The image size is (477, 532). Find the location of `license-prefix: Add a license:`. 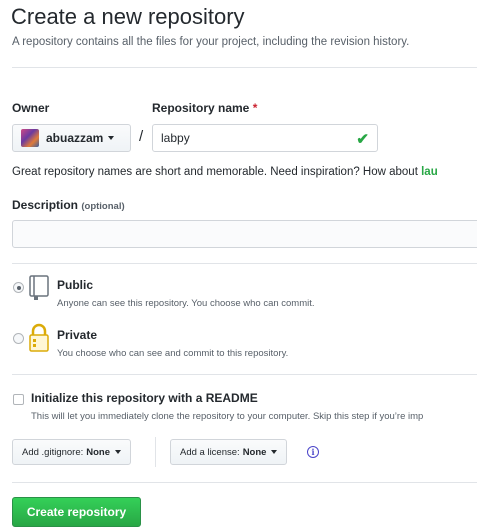

license-prefix: Add a license: is located at coordinates (210, 452).